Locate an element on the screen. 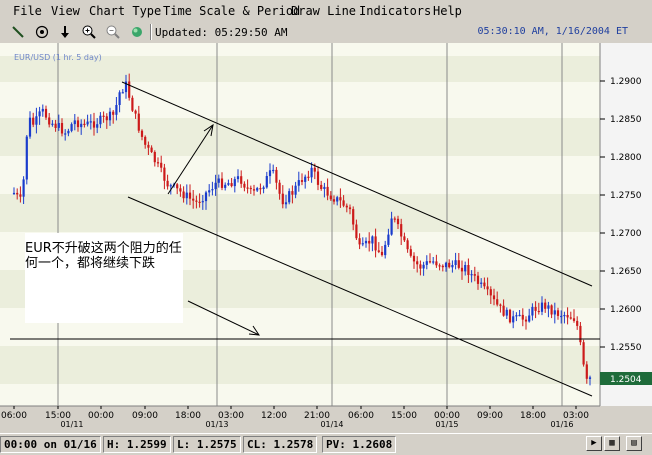 This screenshot has width=652, height=455. x-date-label: 01/14 is located at coordinates (331, 424).